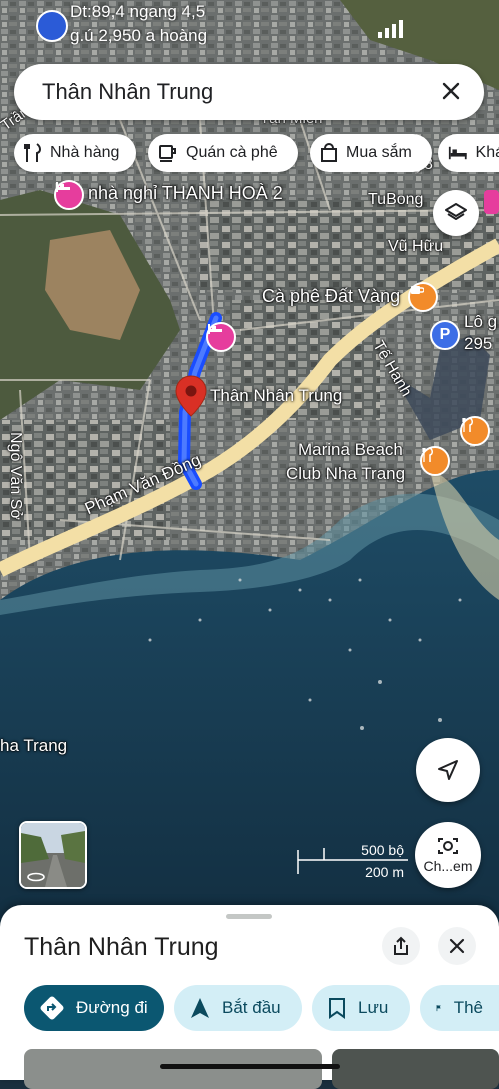 The width and height of the screenshot is (499, 1089). Describe the element at coordinates (329, 152) in the screenshot. I see `shopping-bag-icon` at that location.